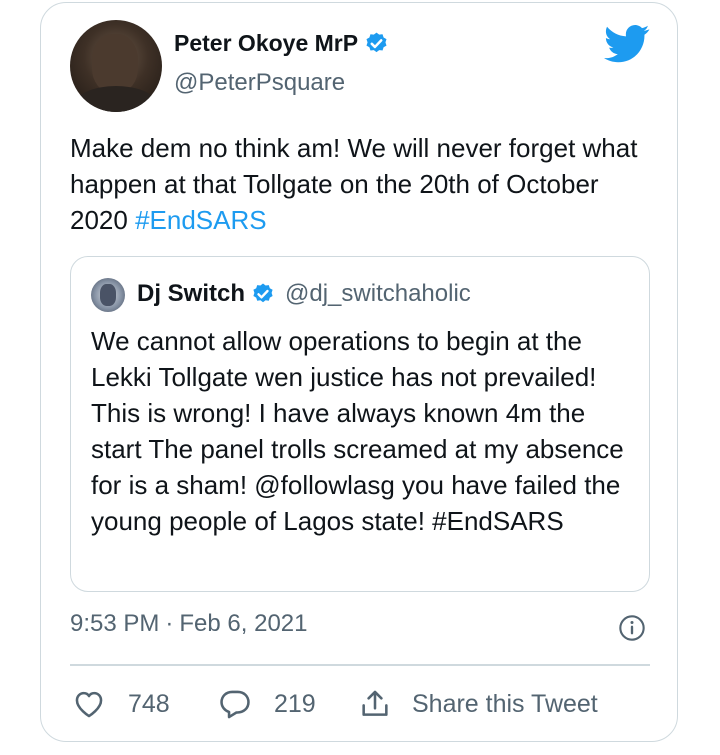 The width and height of the screenshot is (720, 755). Describe the element at coordinates (108, 295) in the screenshot. I see `quoted-avatar` at that location.